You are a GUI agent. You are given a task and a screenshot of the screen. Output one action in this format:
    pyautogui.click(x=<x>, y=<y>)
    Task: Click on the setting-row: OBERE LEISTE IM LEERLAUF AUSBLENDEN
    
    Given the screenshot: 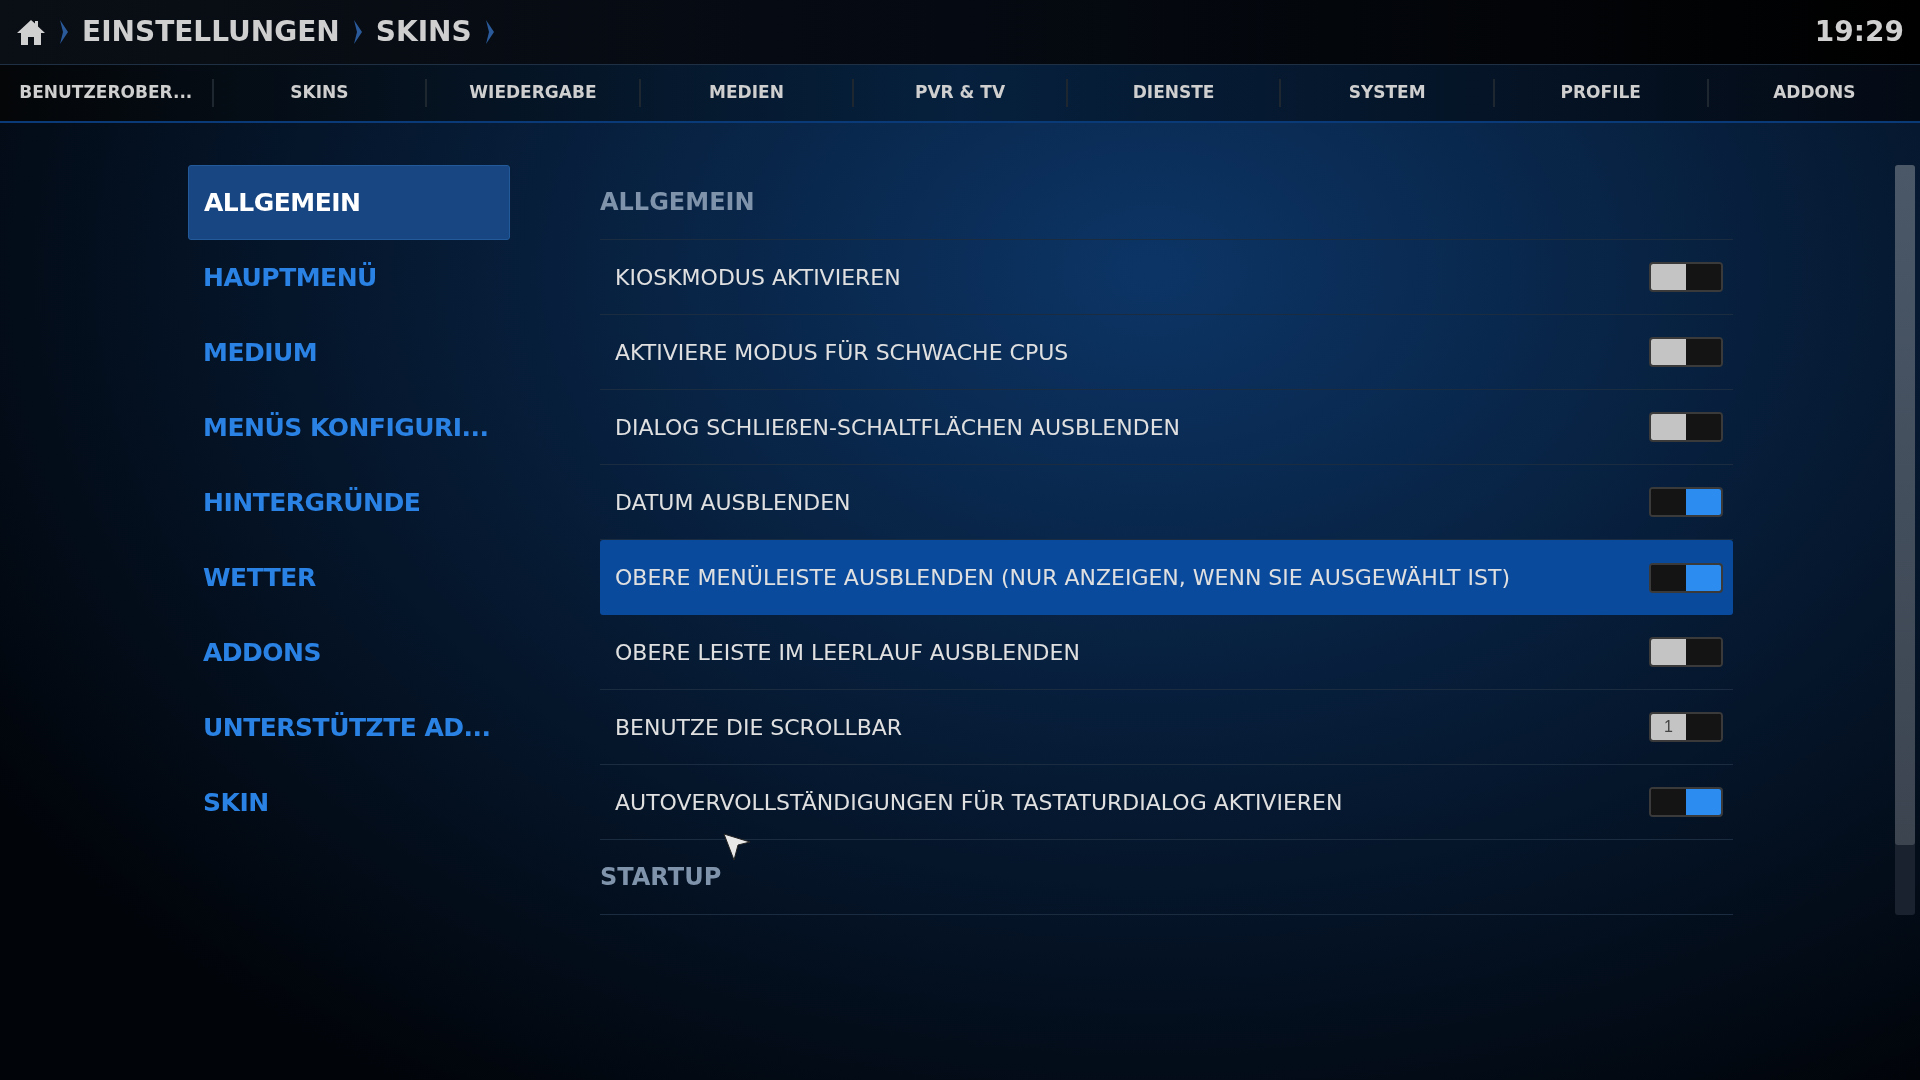 What is the action you would take?
    pyautogui.click(x=1166, y=652)
    